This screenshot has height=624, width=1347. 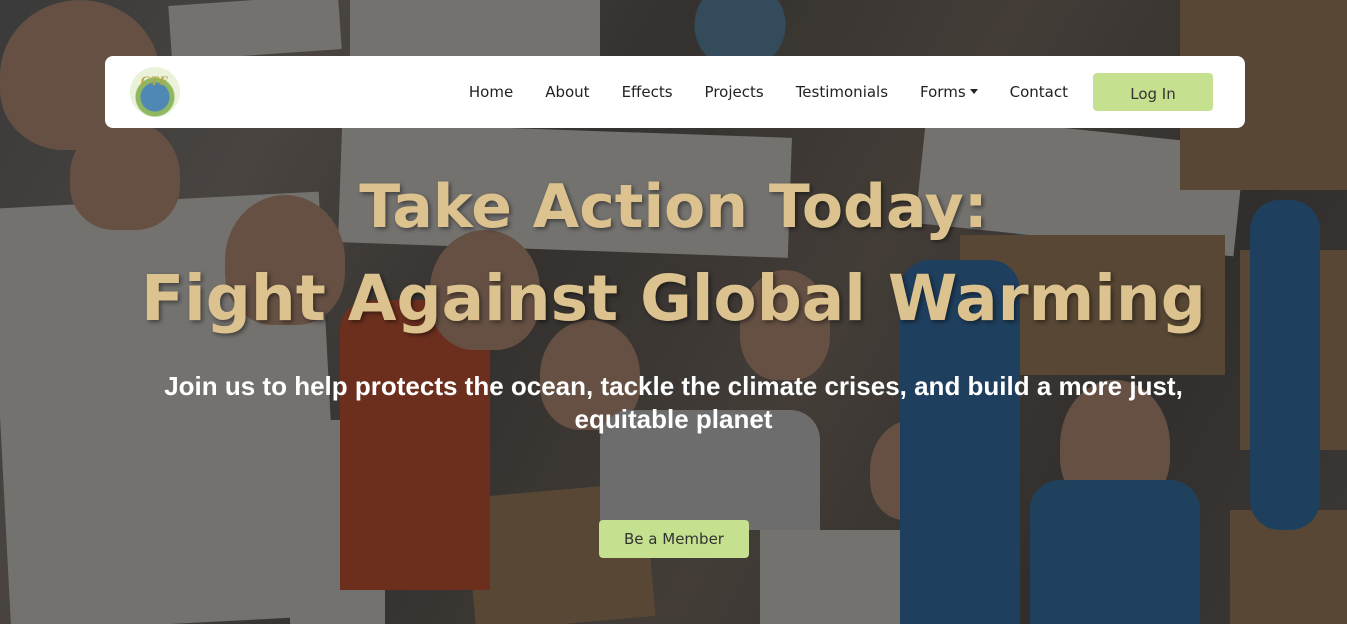 I want to click on nav-link-home: Home, so click(x=491, y=92).